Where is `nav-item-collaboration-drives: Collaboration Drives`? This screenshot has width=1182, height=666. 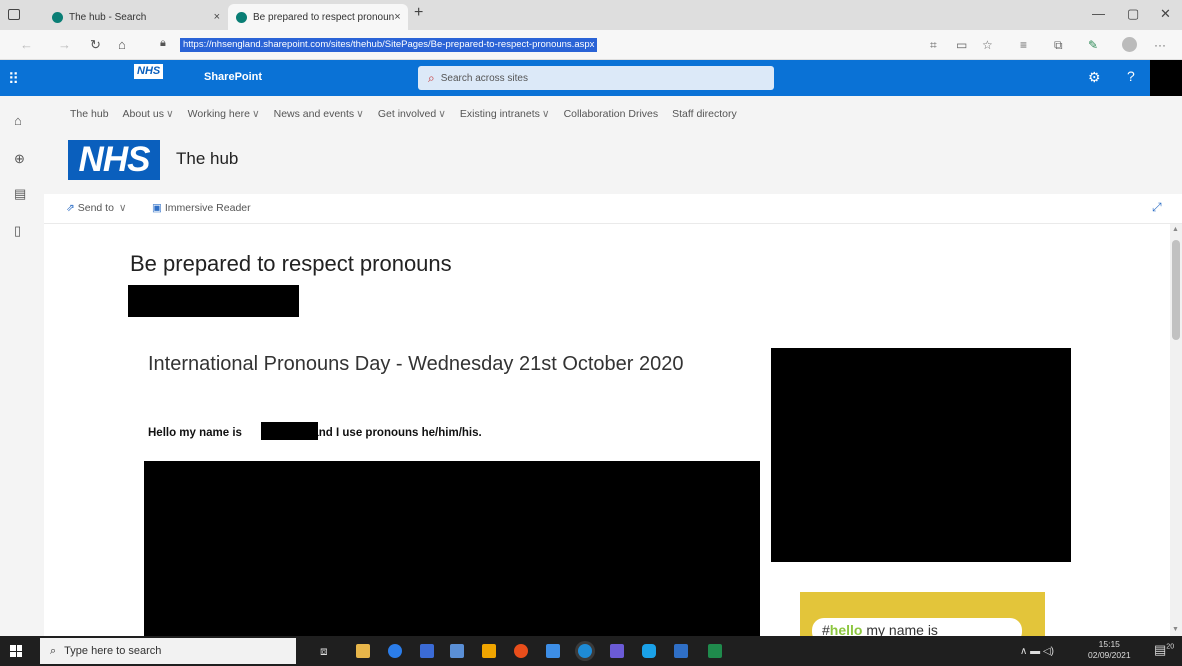 nav-item-collaboration-drives: Collaboration Drives is located at coordinates (611, 114).